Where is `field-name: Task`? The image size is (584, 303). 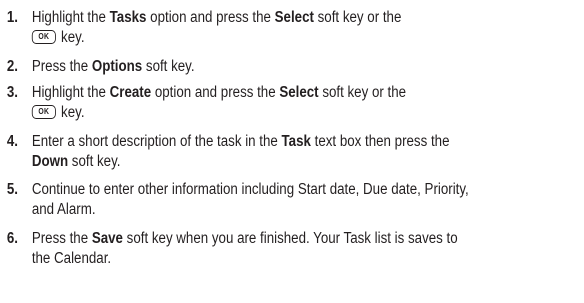 field-name: Task is located at coordinates (296, 141).